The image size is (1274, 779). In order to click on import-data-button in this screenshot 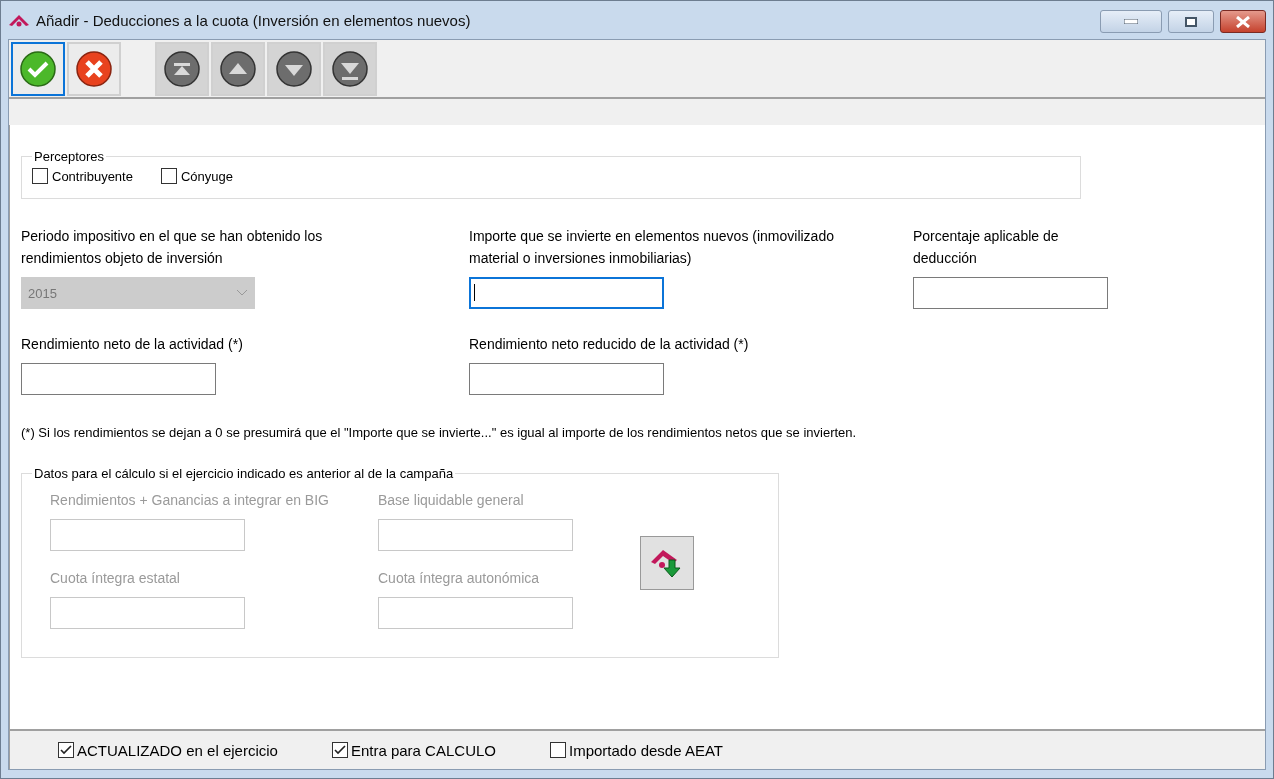, I will do `click(667, 563)`.